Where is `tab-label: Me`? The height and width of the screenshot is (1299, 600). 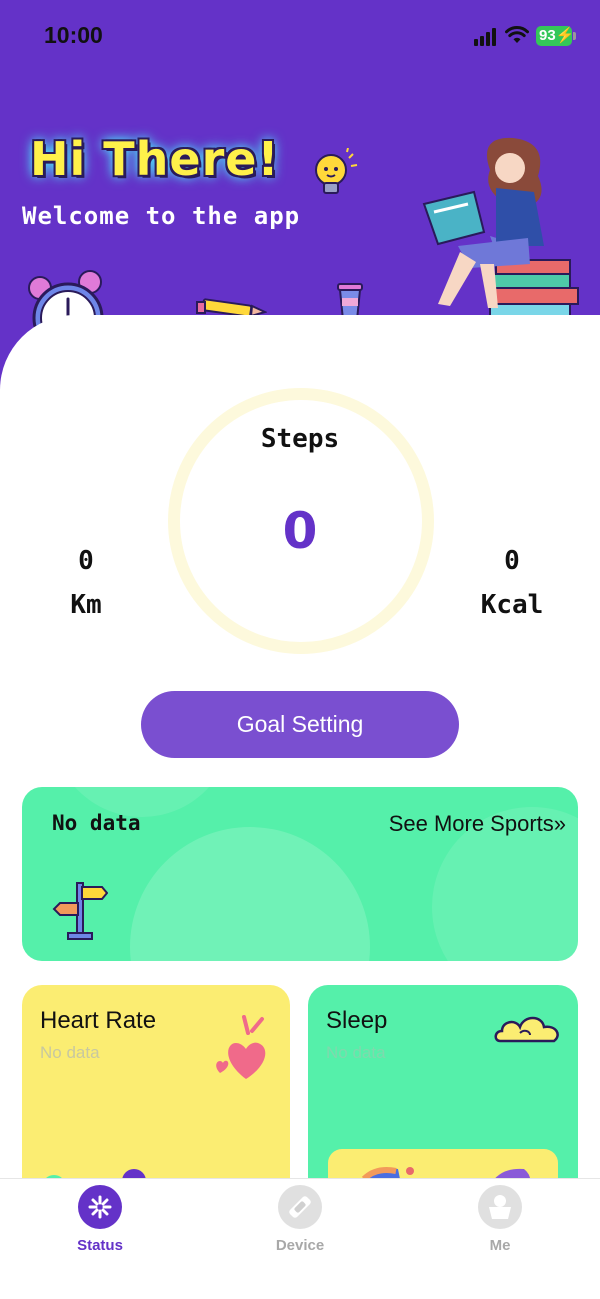 tab-label: Me is located at coordinates (500, 1245).